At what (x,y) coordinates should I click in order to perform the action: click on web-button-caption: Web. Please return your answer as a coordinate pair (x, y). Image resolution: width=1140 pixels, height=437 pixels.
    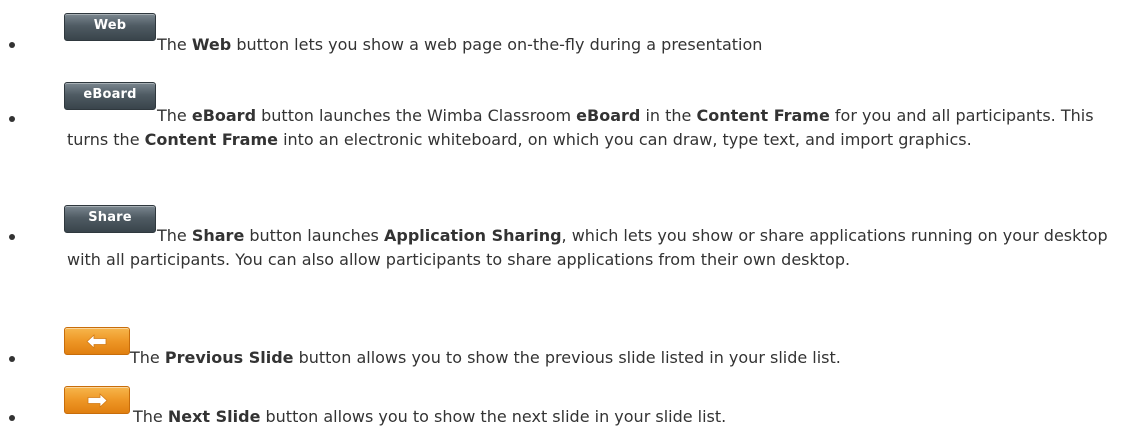
    Looking at the image, I should click on (110, 25).